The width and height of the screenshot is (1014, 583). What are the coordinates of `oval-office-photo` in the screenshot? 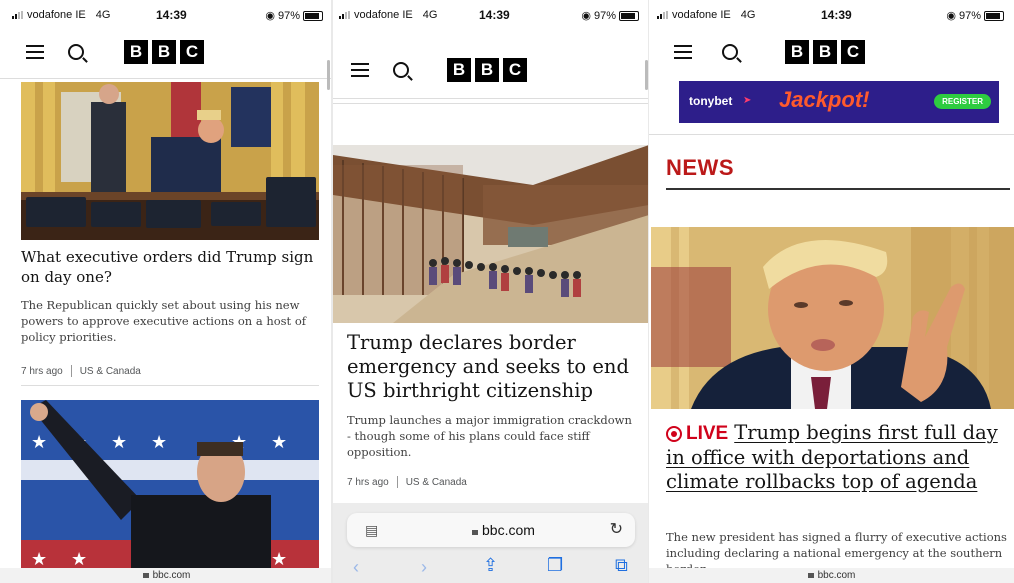 It's located at (170, 161).